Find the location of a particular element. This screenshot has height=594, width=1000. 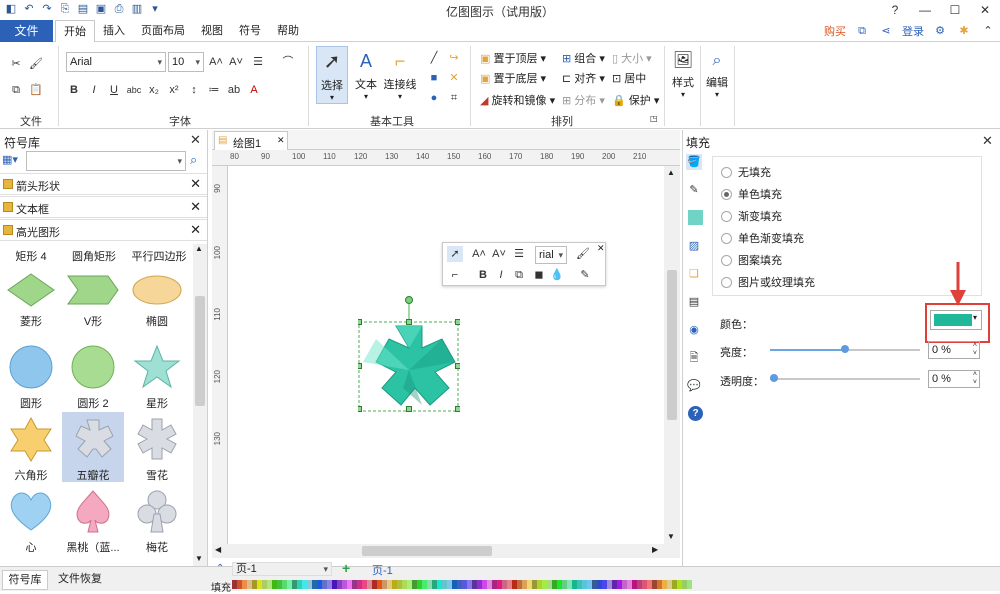

export-icon: ▥ is located at coordinates (137, 9).